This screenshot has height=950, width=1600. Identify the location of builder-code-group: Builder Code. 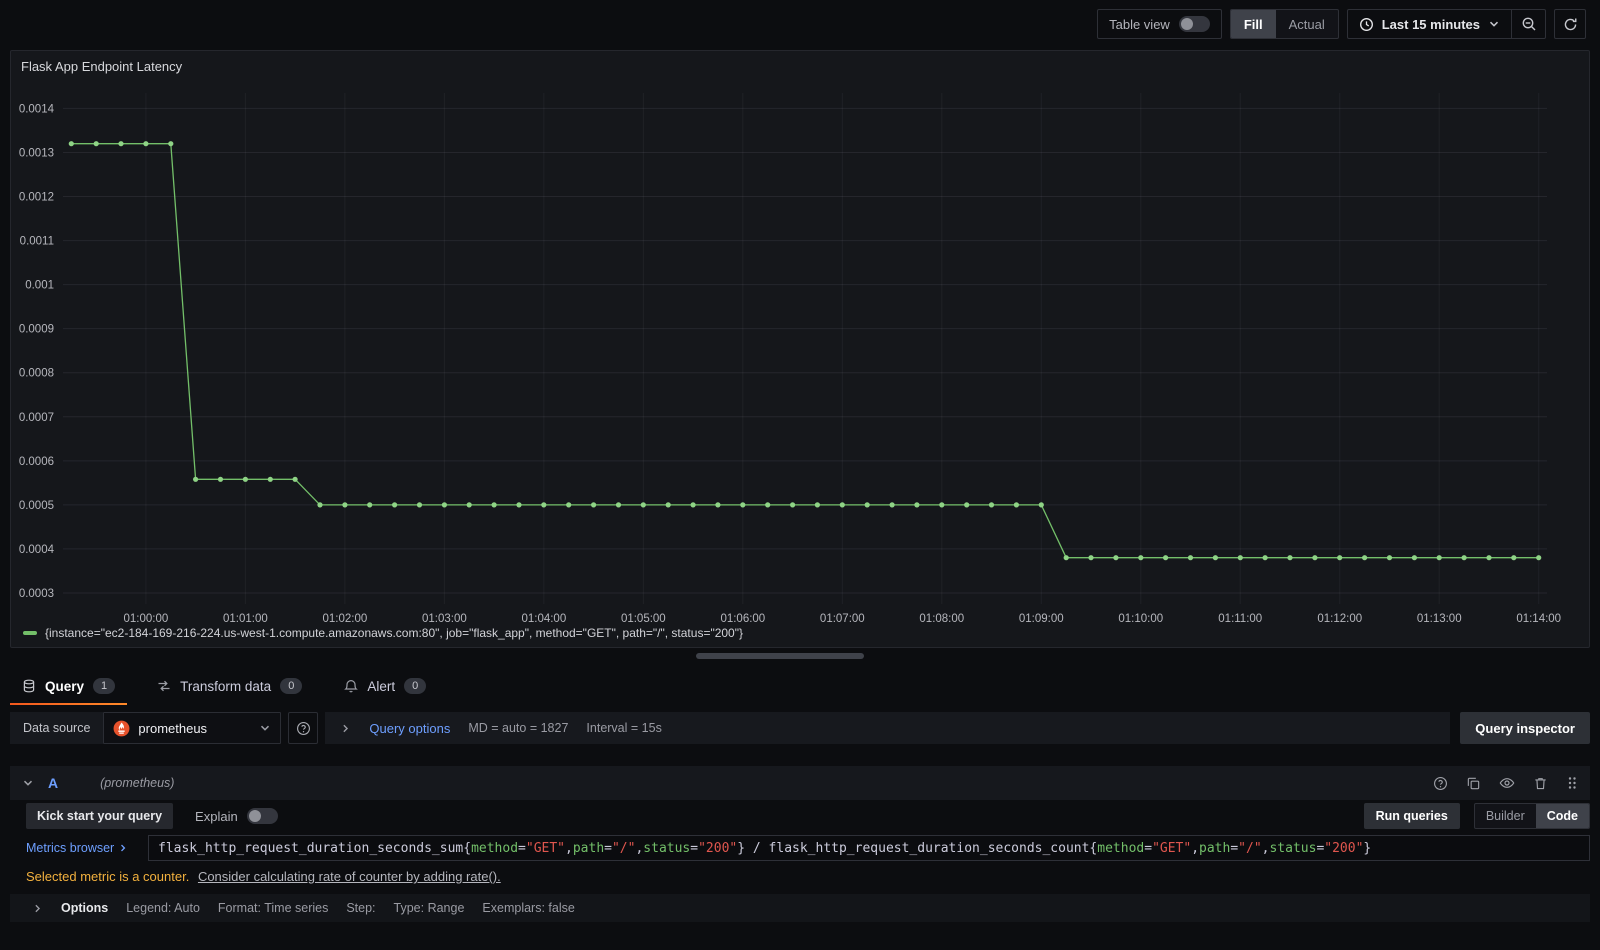
(1531, 816).